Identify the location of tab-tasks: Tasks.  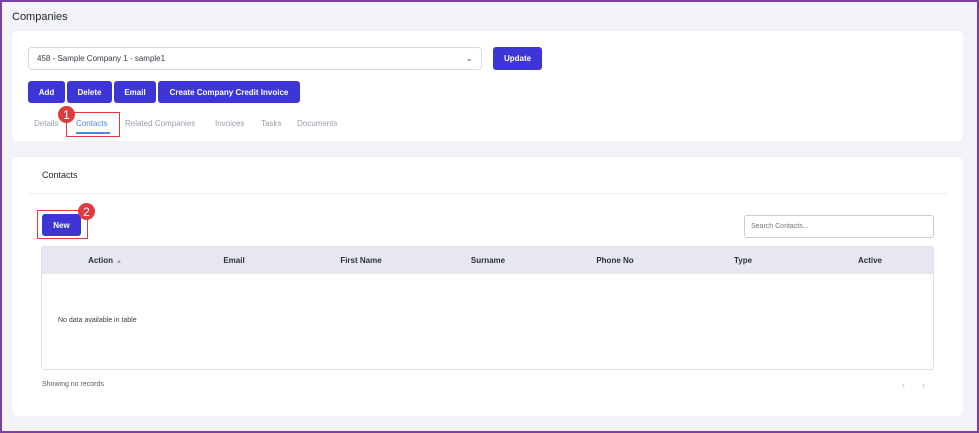
(271, 123).